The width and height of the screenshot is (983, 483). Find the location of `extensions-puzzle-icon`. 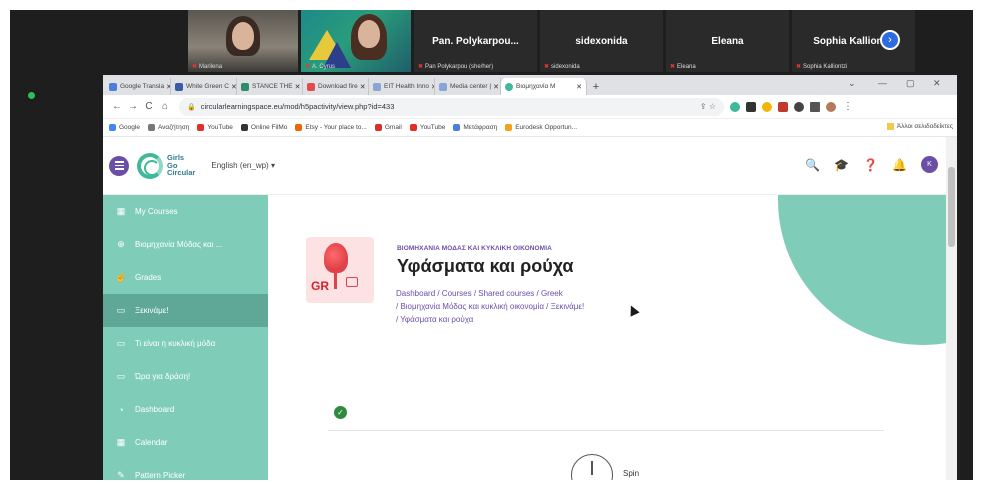

extensions-puzzle-icon is located at coordinates (799, 106).